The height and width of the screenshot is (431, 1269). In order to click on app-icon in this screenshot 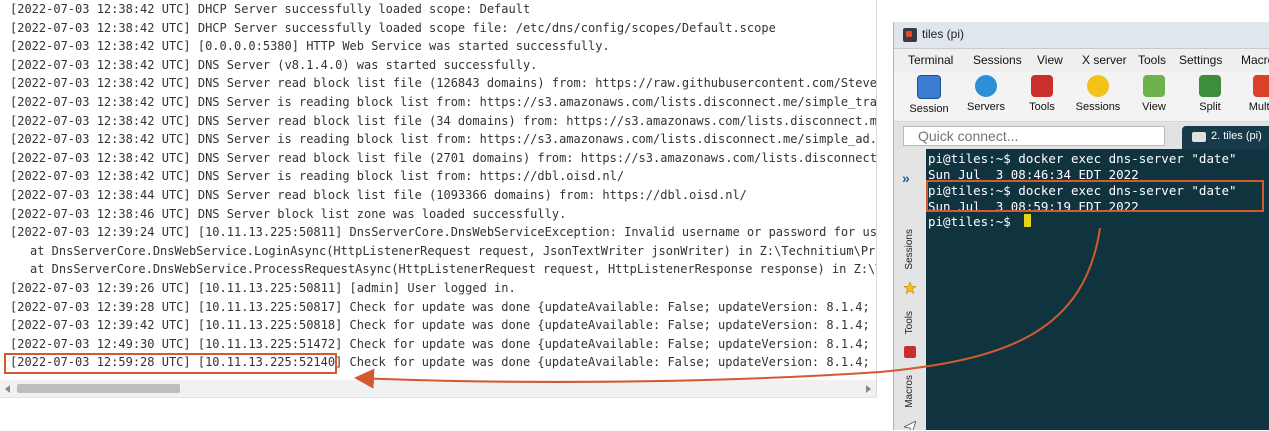, I will do `click(910, 35)`.